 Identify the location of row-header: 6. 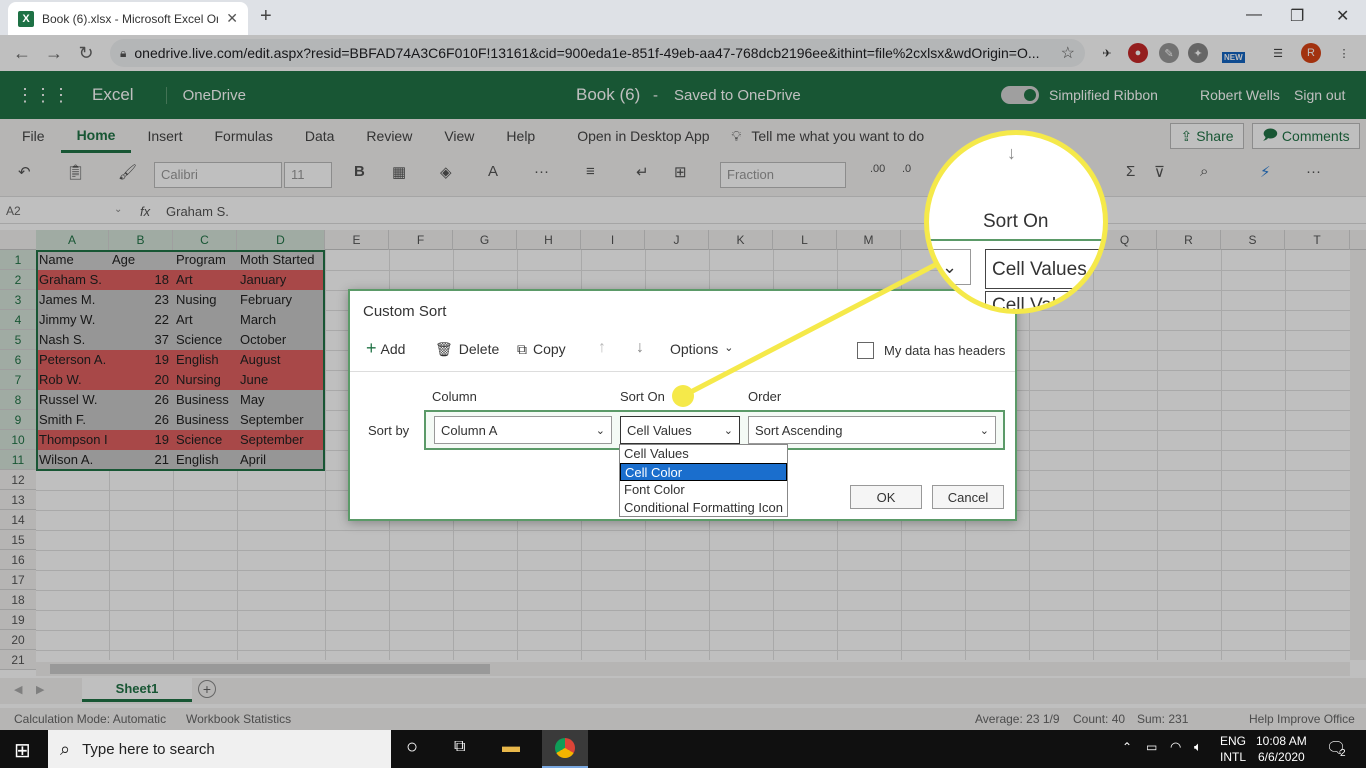
(18, 360).